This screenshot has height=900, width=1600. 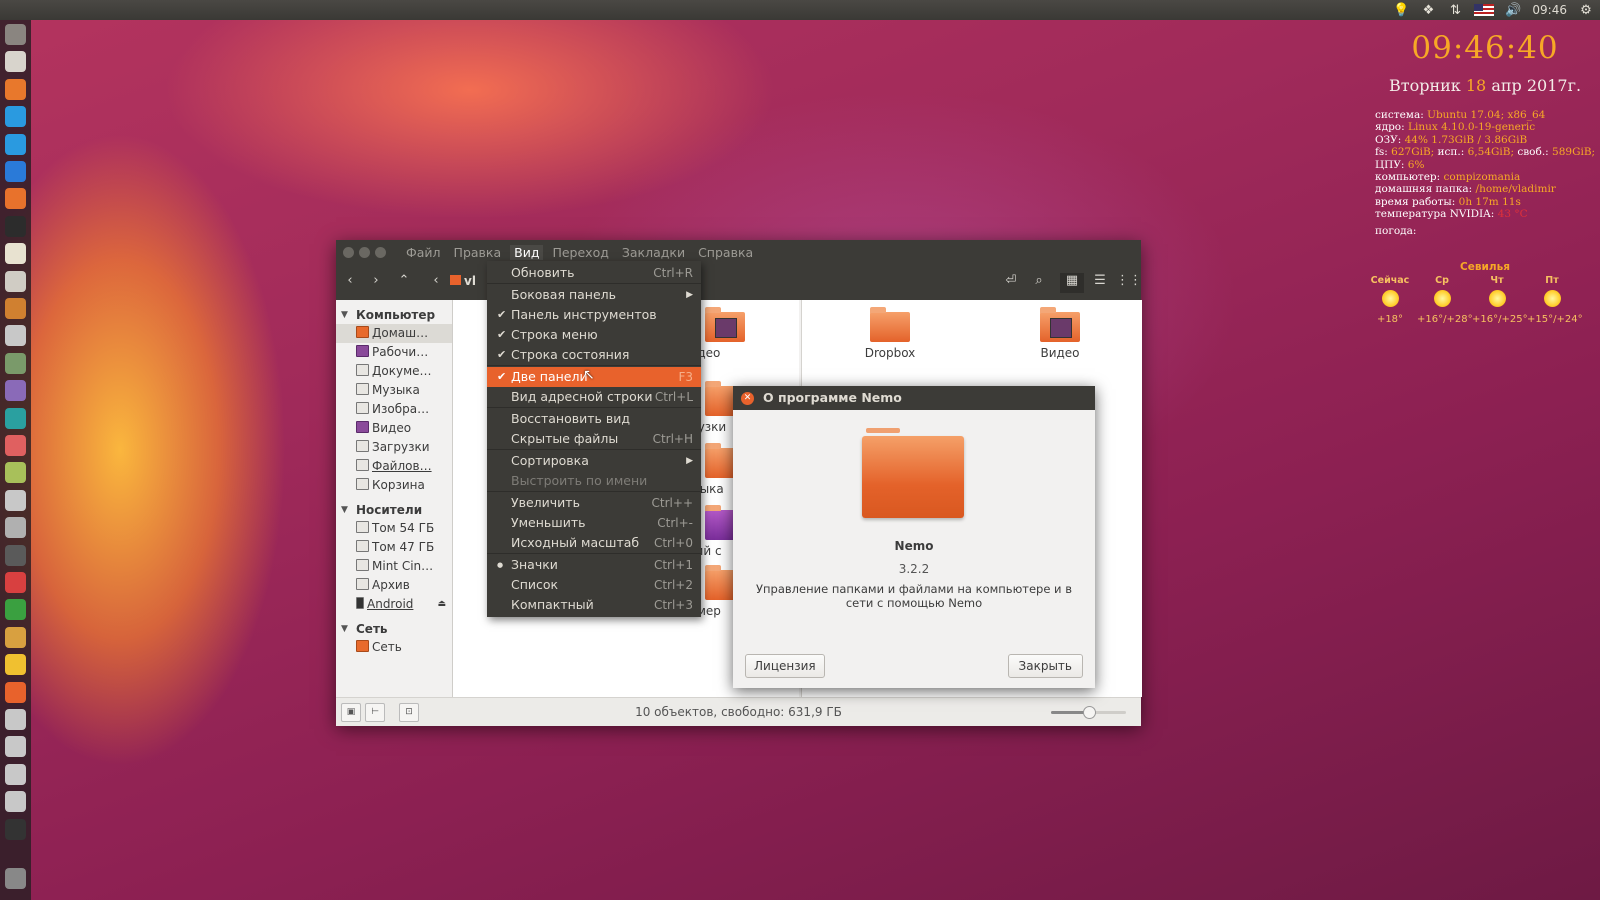 I want to click on menu-bookmarks: Закладки, so click(x=653, y=252).